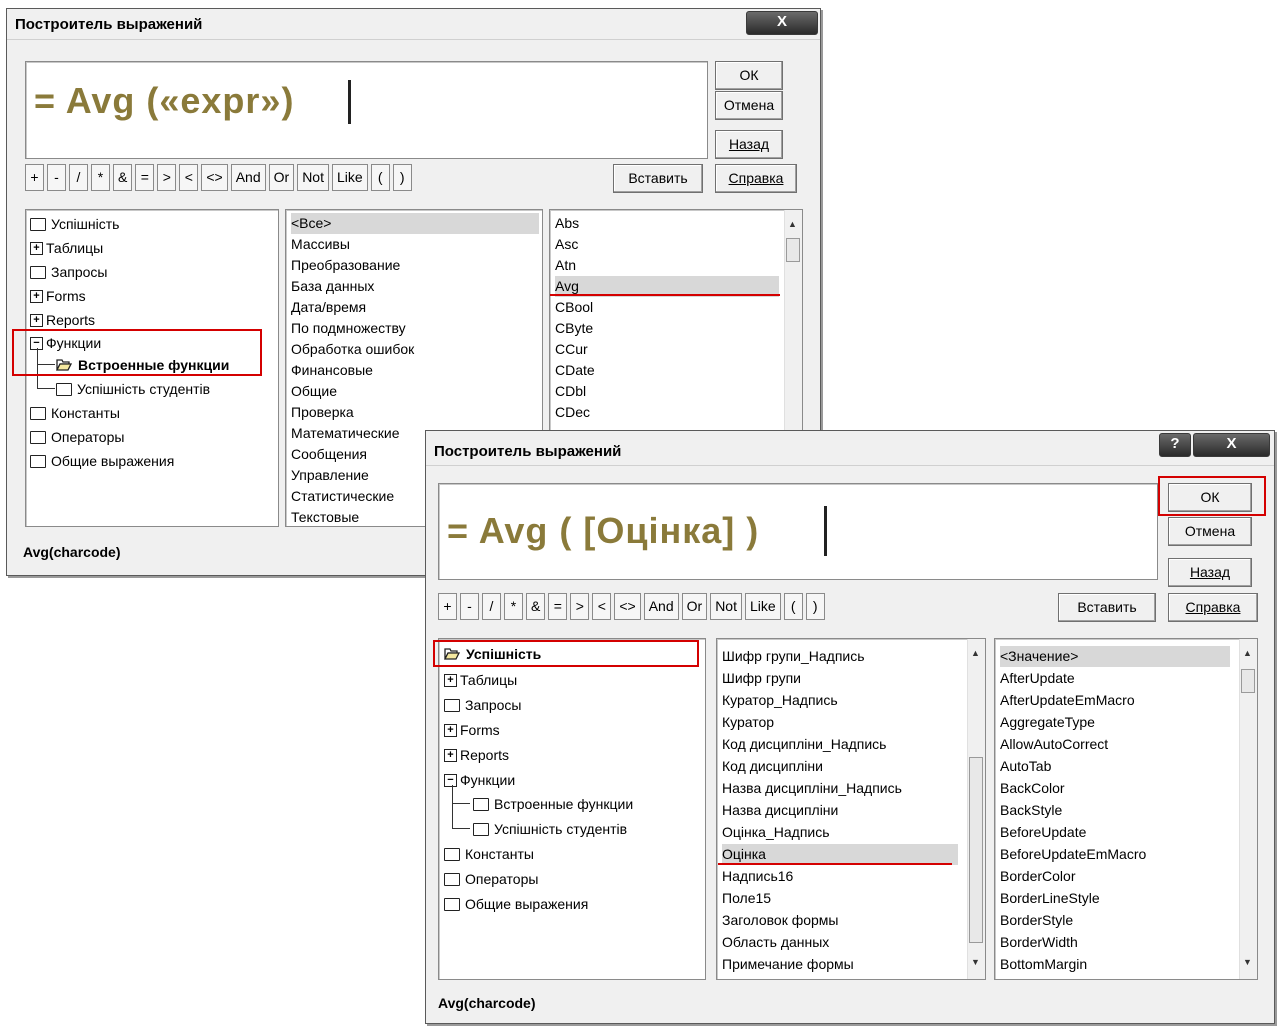 The height and width of the screenshot is (1026, 1279). I want to click on tree-item-common-expressions: Общие выражения, so click(516, 904).